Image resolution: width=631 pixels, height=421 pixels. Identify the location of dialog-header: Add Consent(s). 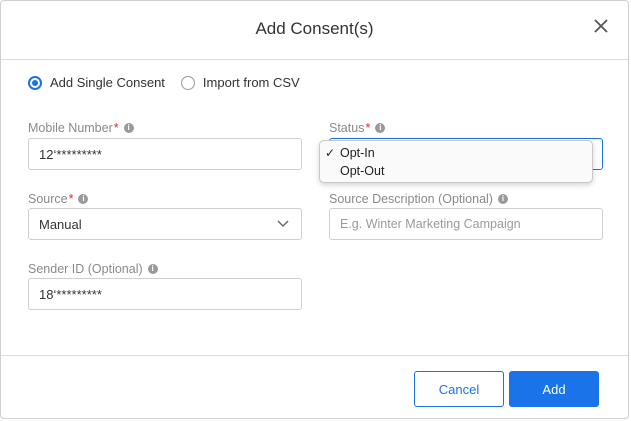
(314, 30).